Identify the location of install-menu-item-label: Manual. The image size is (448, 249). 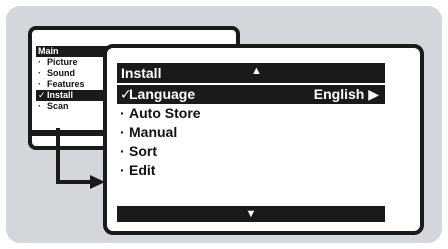
(153, 132).